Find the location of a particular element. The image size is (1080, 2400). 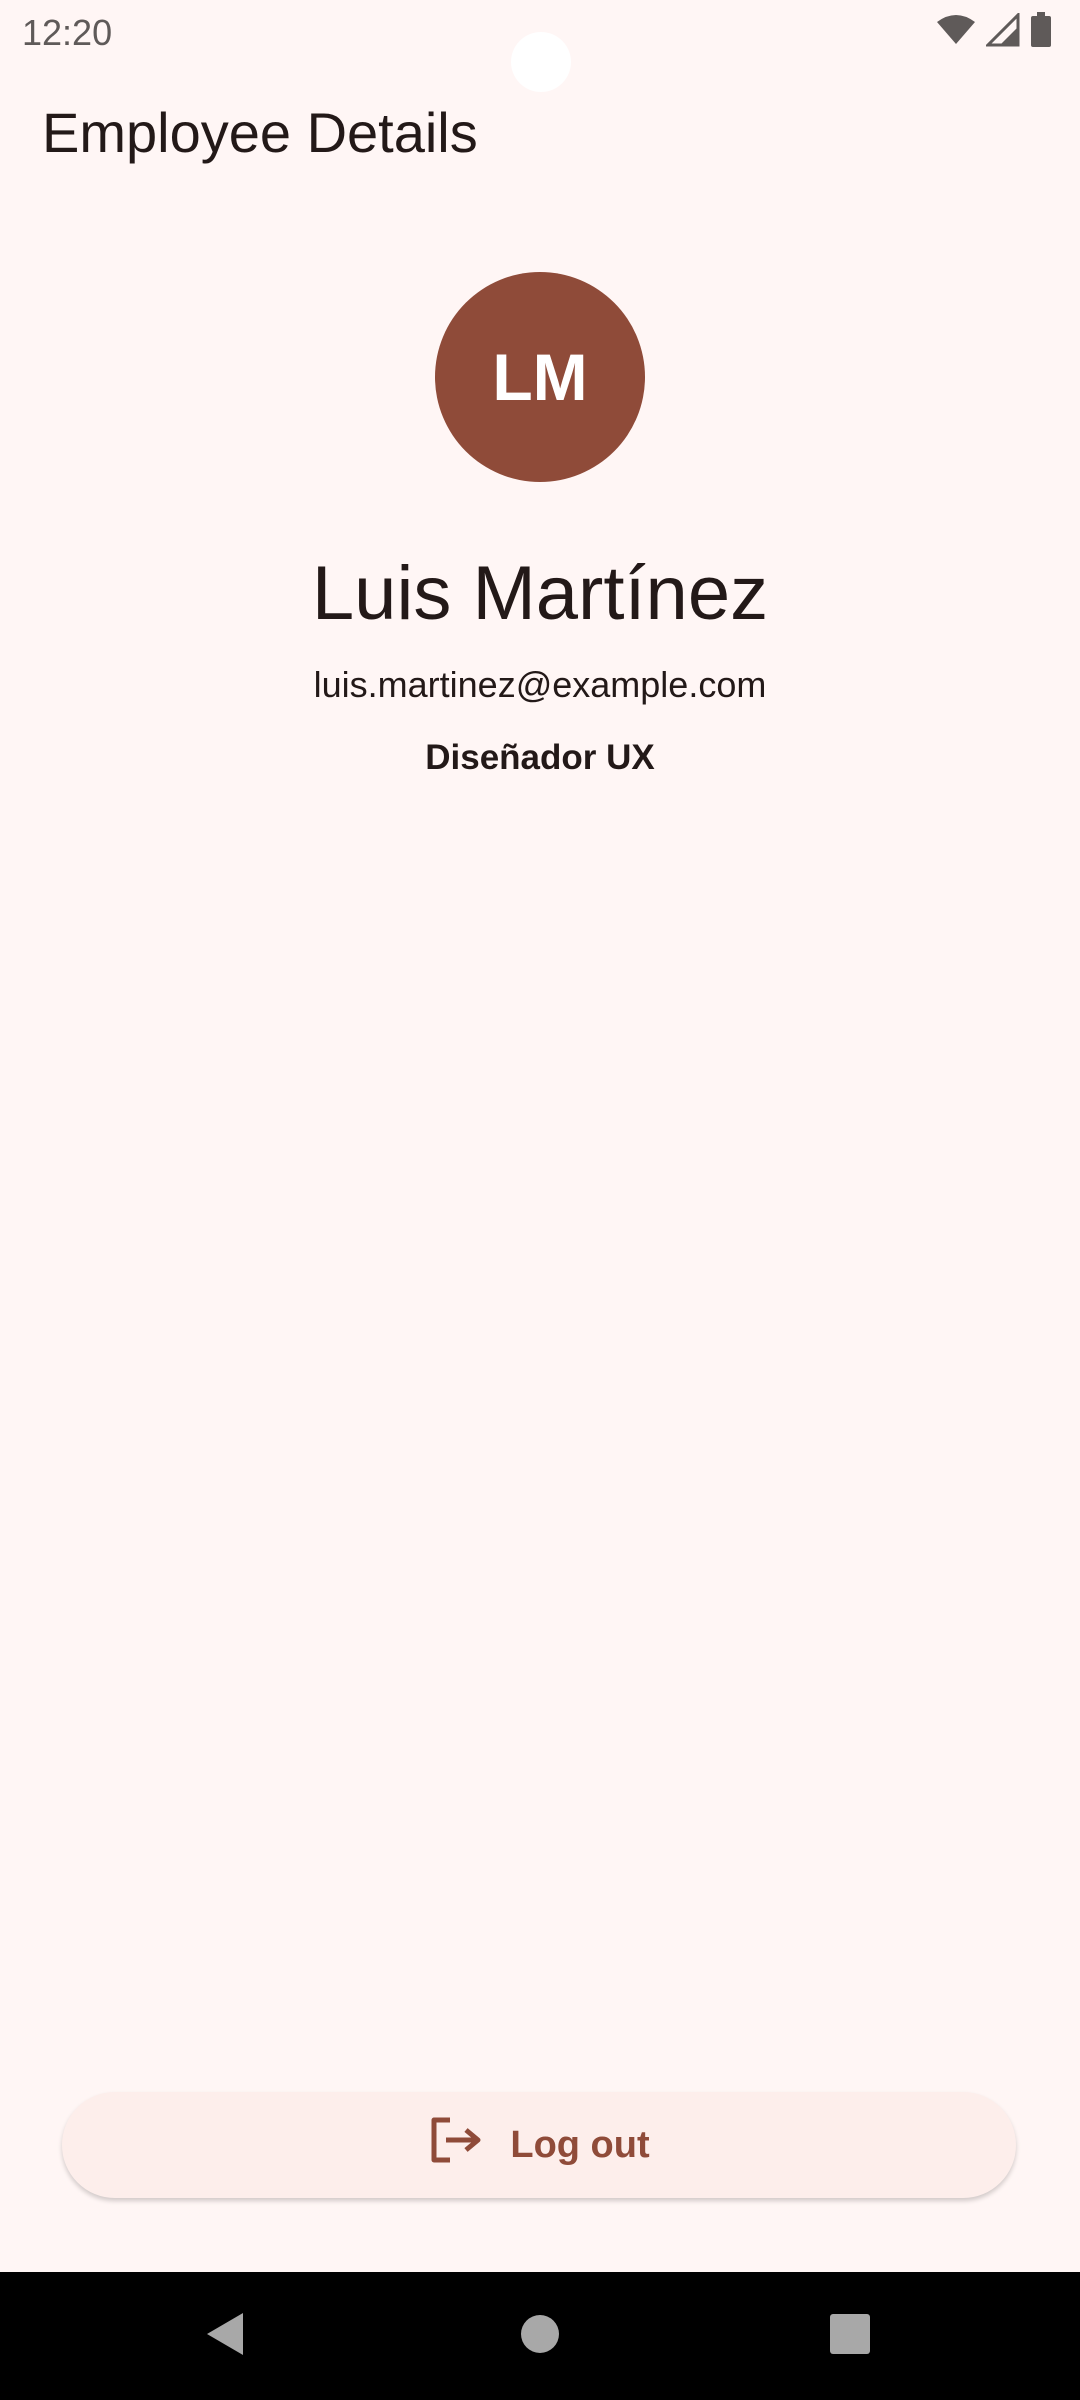

logout-icon is located at coordinates (456, 2145).